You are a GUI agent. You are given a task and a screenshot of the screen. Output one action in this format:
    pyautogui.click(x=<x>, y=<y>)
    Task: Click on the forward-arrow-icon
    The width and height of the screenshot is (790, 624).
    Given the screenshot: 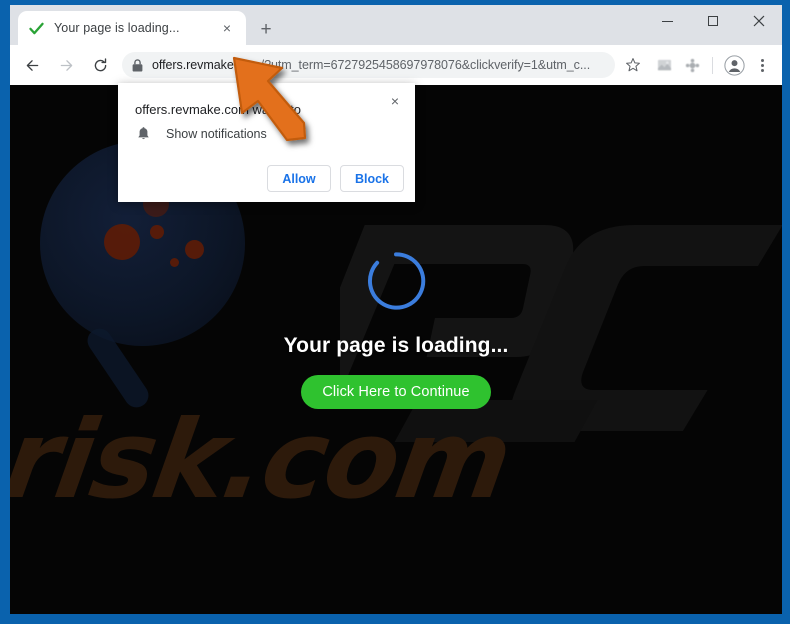 What is the action you would take?
    pyautogui.click(x=66, y=65)
    